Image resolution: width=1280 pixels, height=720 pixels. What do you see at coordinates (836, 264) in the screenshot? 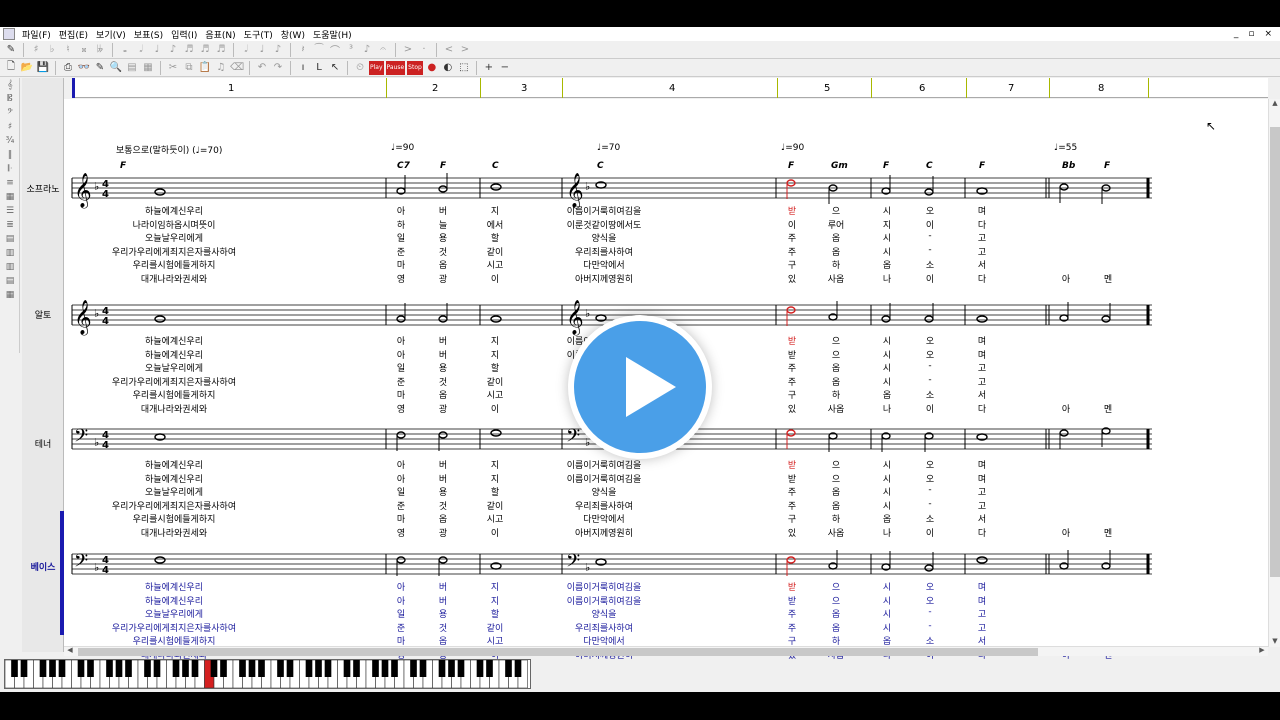
I see `lyric-syllable: 하` at bounding box center [836, 264].